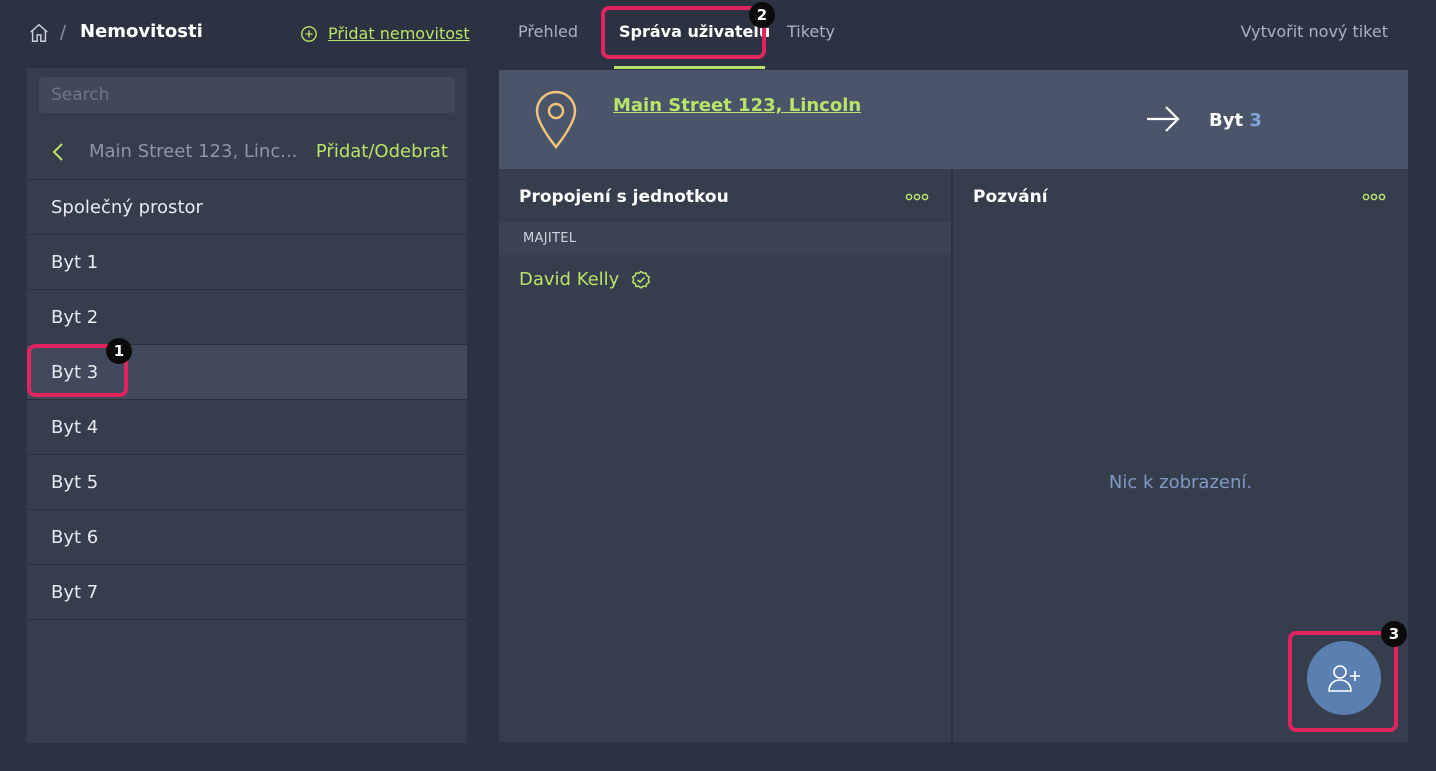  Describe the element at coordinates (247, 207) in the screenshot. I see `unit-item-common-space: Společný prostor` at that location.